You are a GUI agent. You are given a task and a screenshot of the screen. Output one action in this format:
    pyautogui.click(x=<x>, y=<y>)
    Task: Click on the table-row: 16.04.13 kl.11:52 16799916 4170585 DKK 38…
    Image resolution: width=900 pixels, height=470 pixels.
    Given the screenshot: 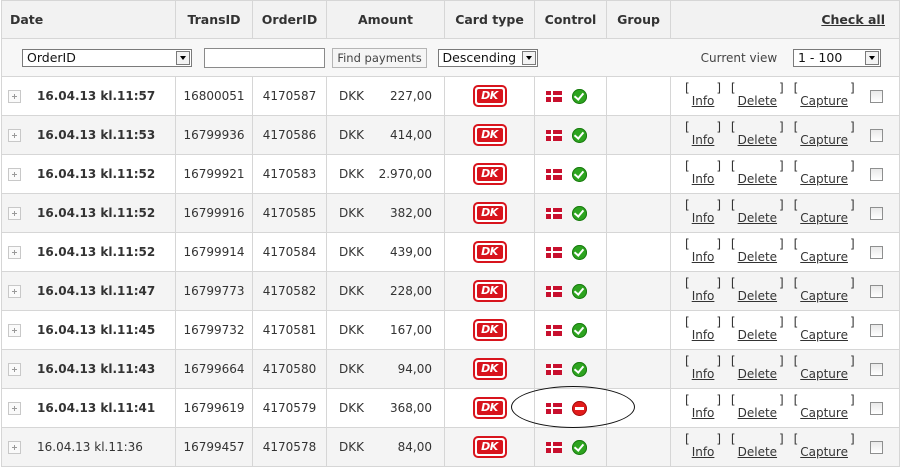 What is the action you would take?
    pyautogui.click(x=450, y=213)
    